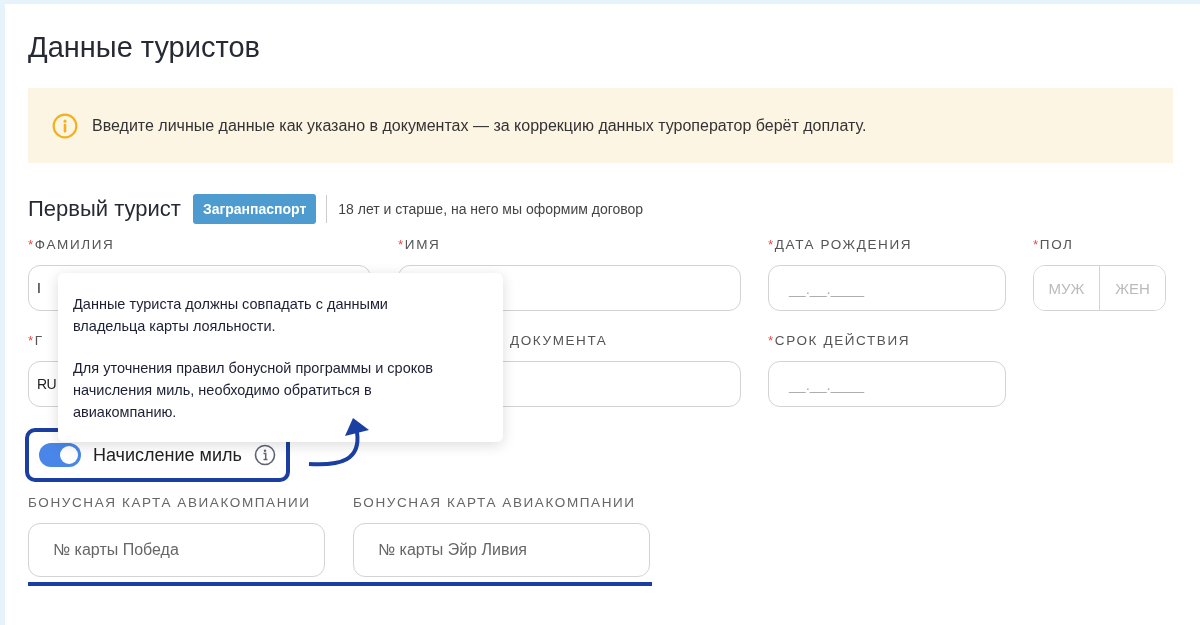  Describe the element at coordinates (144, 47) in the screenshot. I see `page-title: Данные туристов` at that location.